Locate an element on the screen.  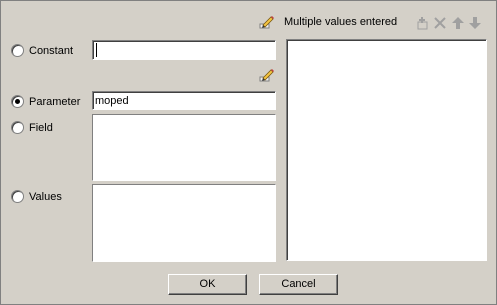
values-label: Values is located at coordinates (45, 197).